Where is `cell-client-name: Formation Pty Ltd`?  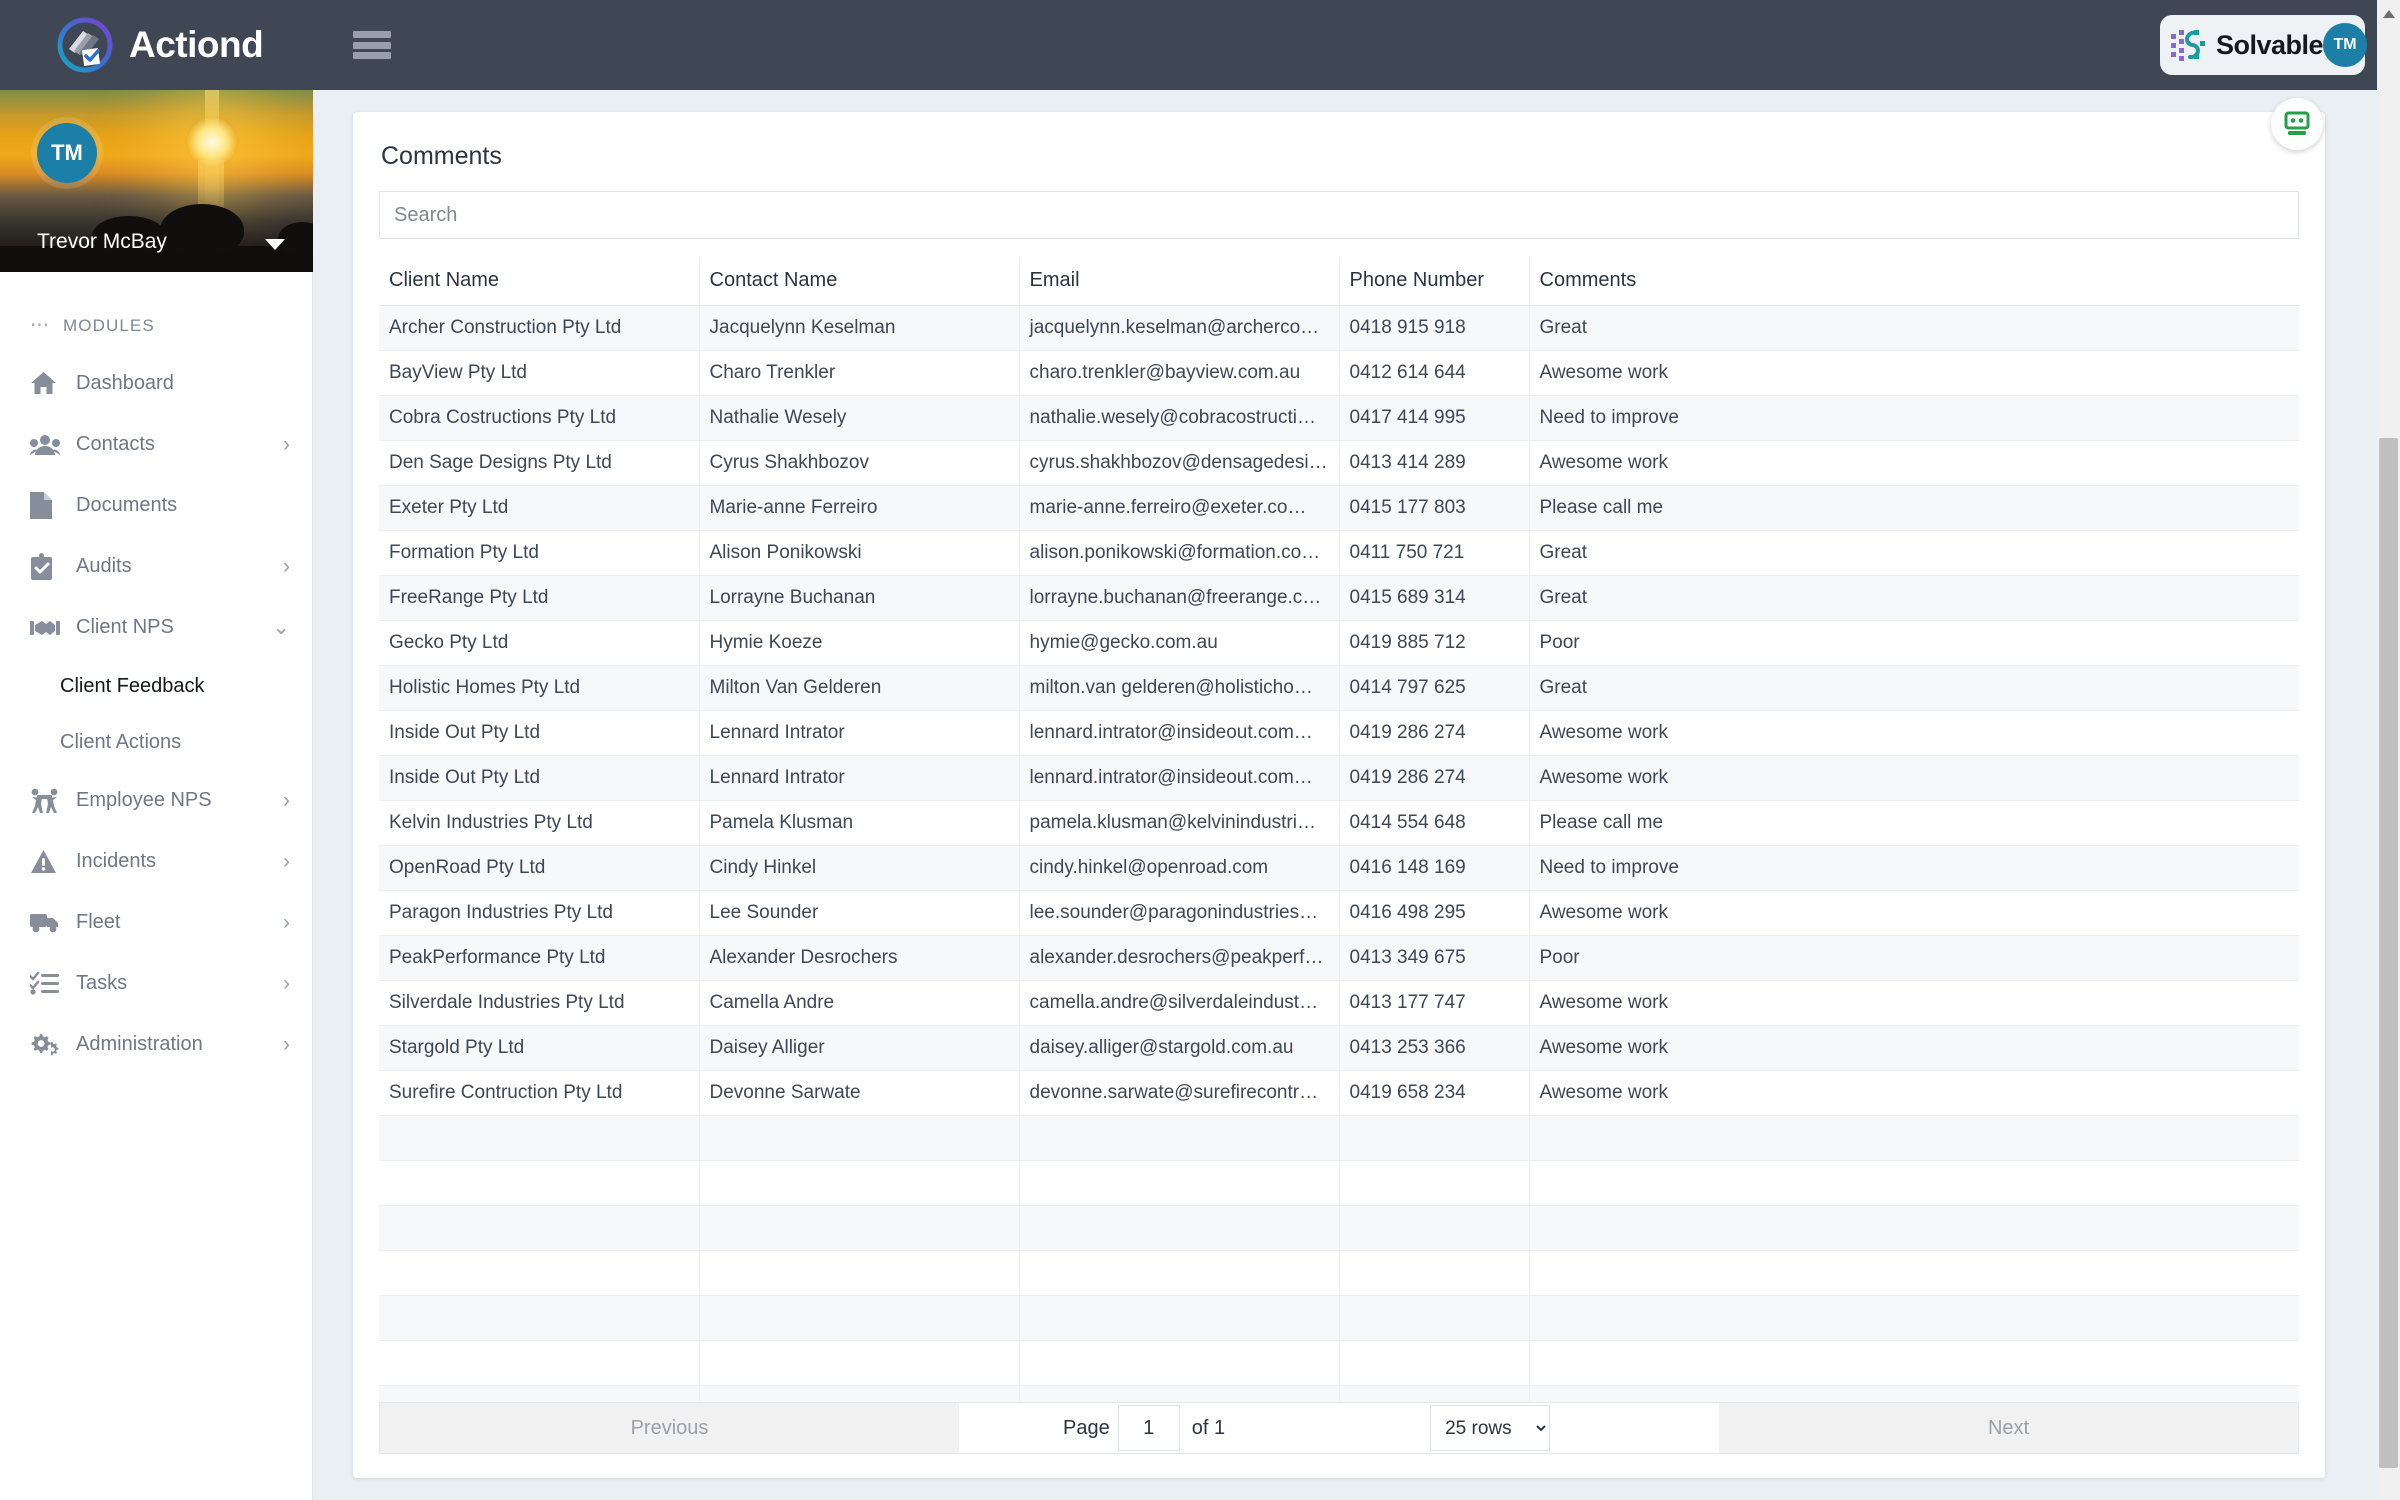 cell-client-name: Formation Pty Ltd is located at coordinates (539, 553).